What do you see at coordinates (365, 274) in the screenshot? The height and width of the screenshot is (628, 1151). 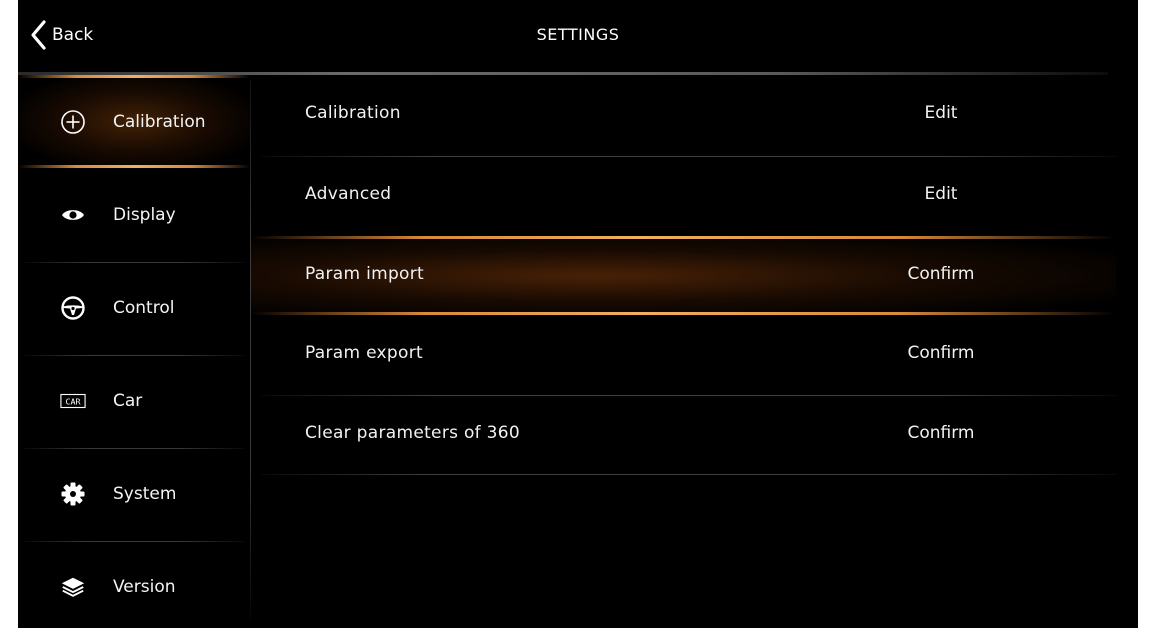 I see `row-label: Param import` at bounding box center [365, 274].